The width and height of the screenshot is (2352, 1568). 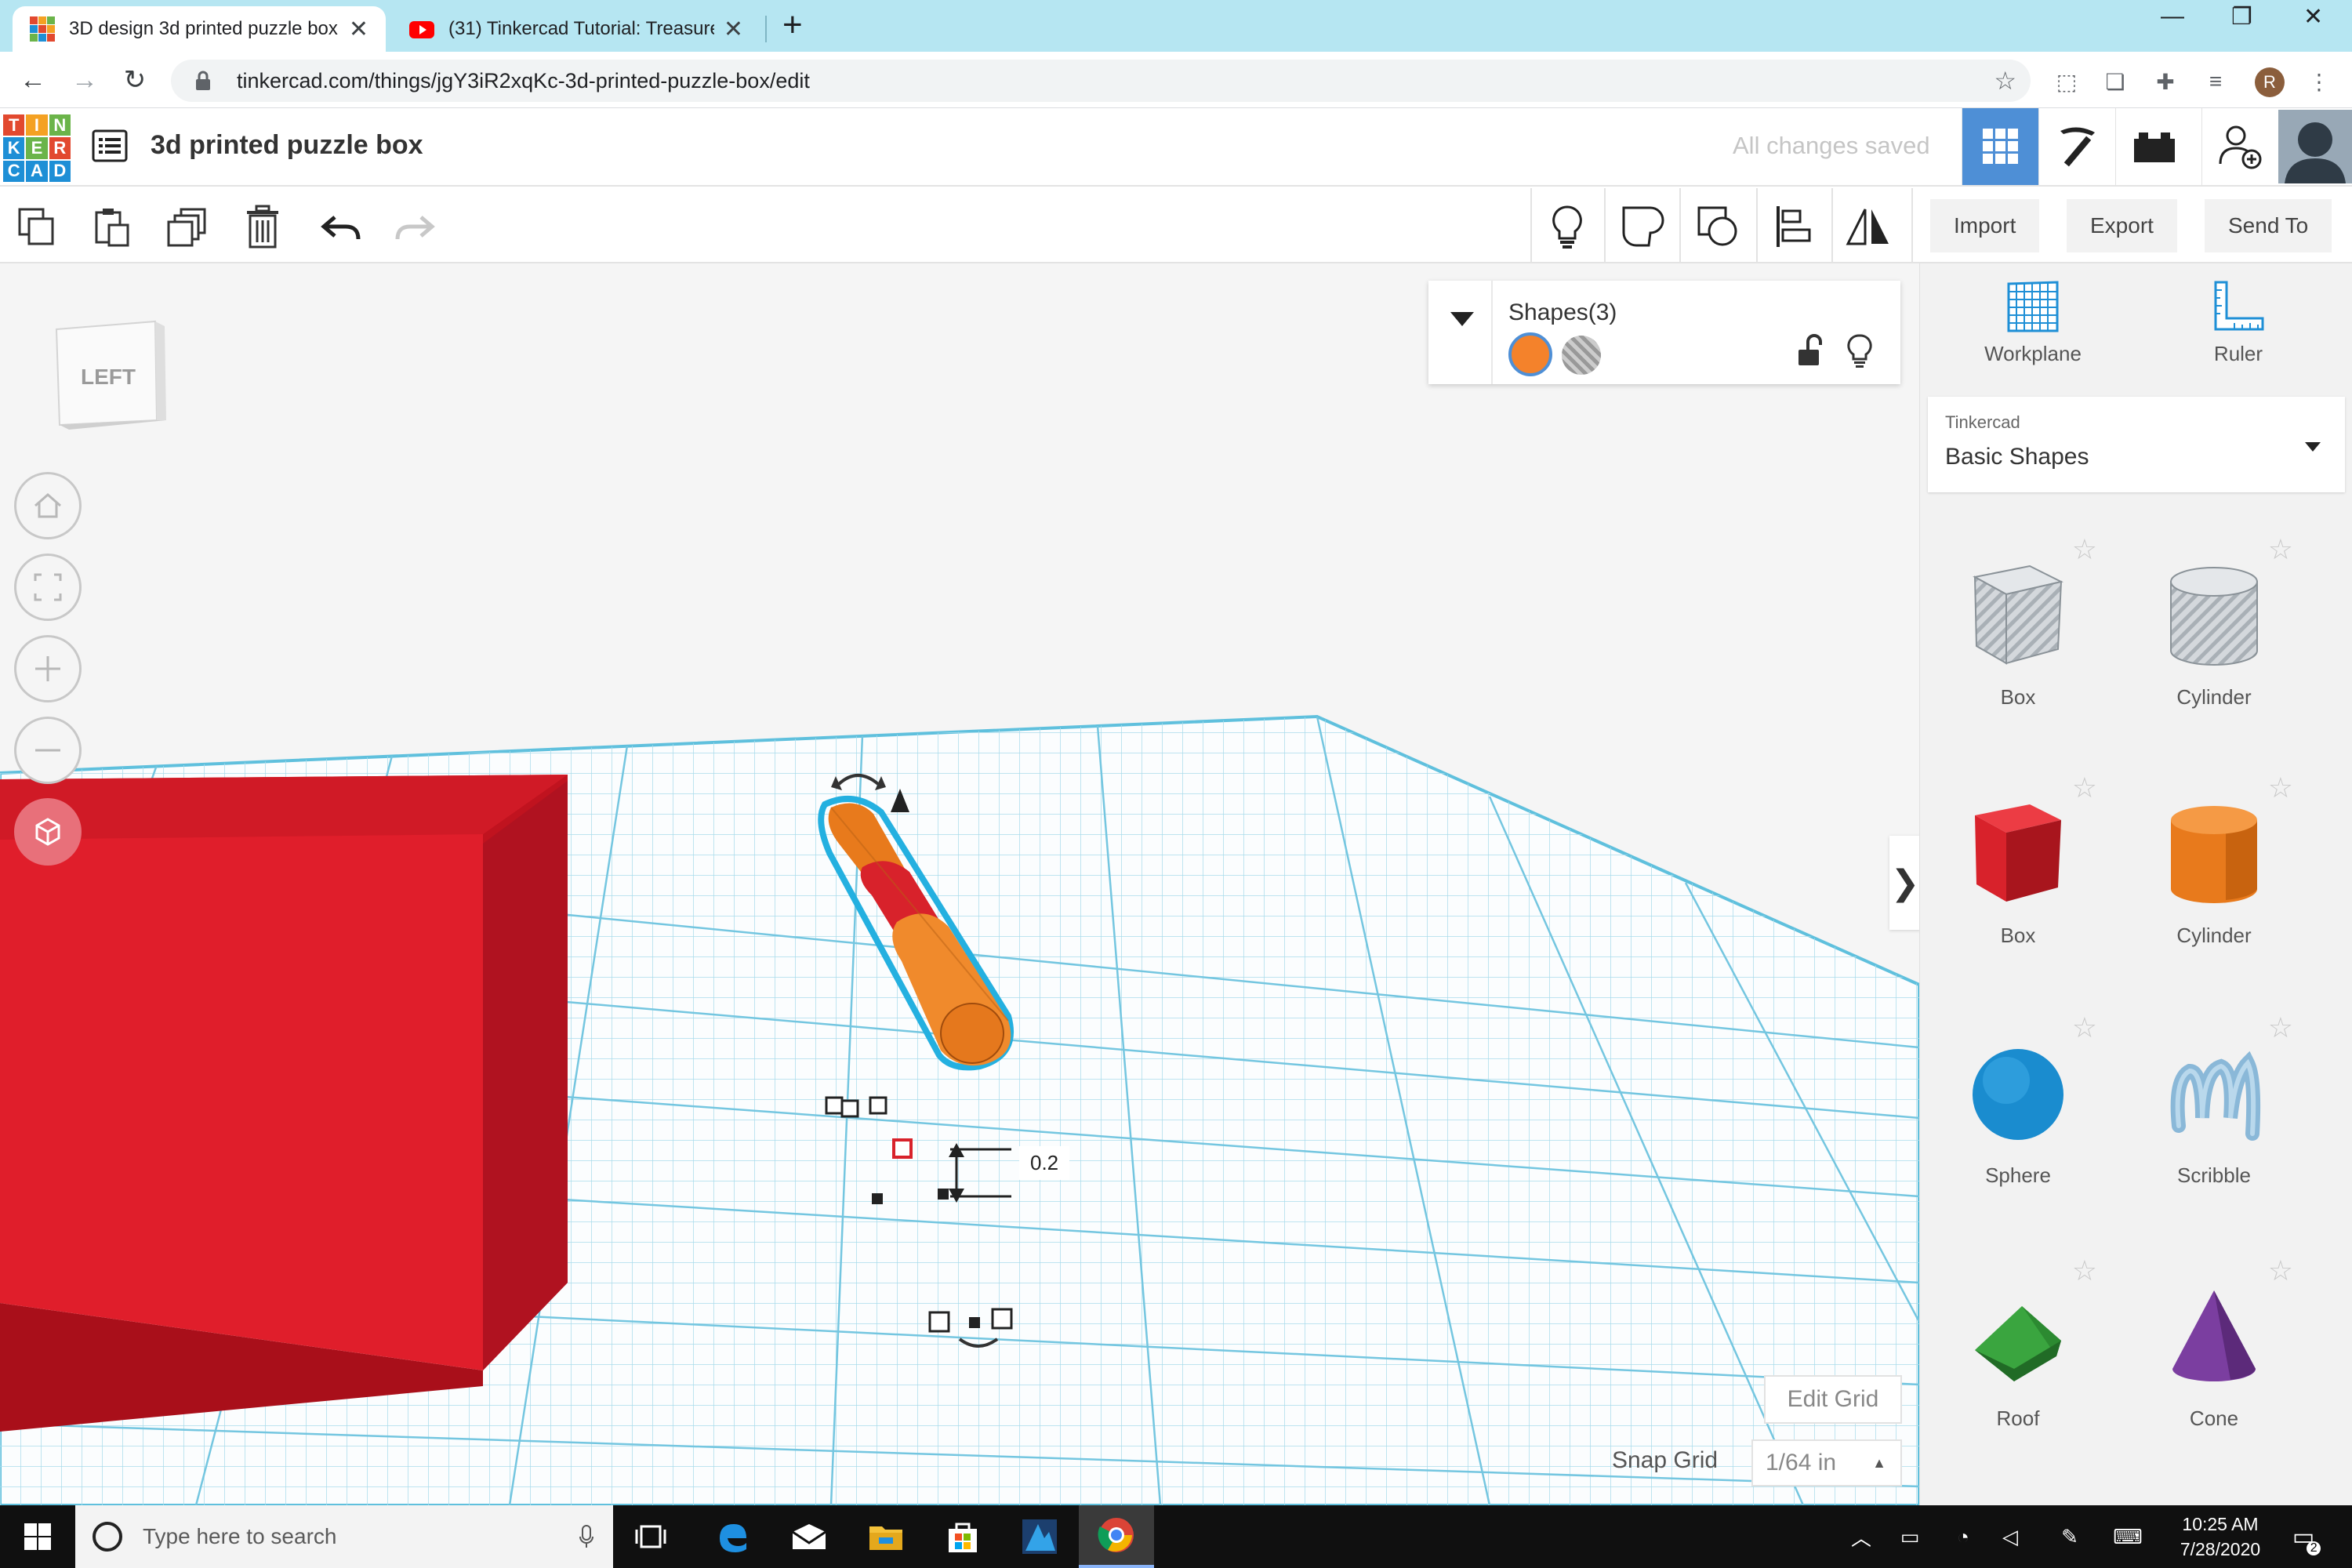 I want to click on keyboard-icon: ⌨, so click(x=2127, y=1537).